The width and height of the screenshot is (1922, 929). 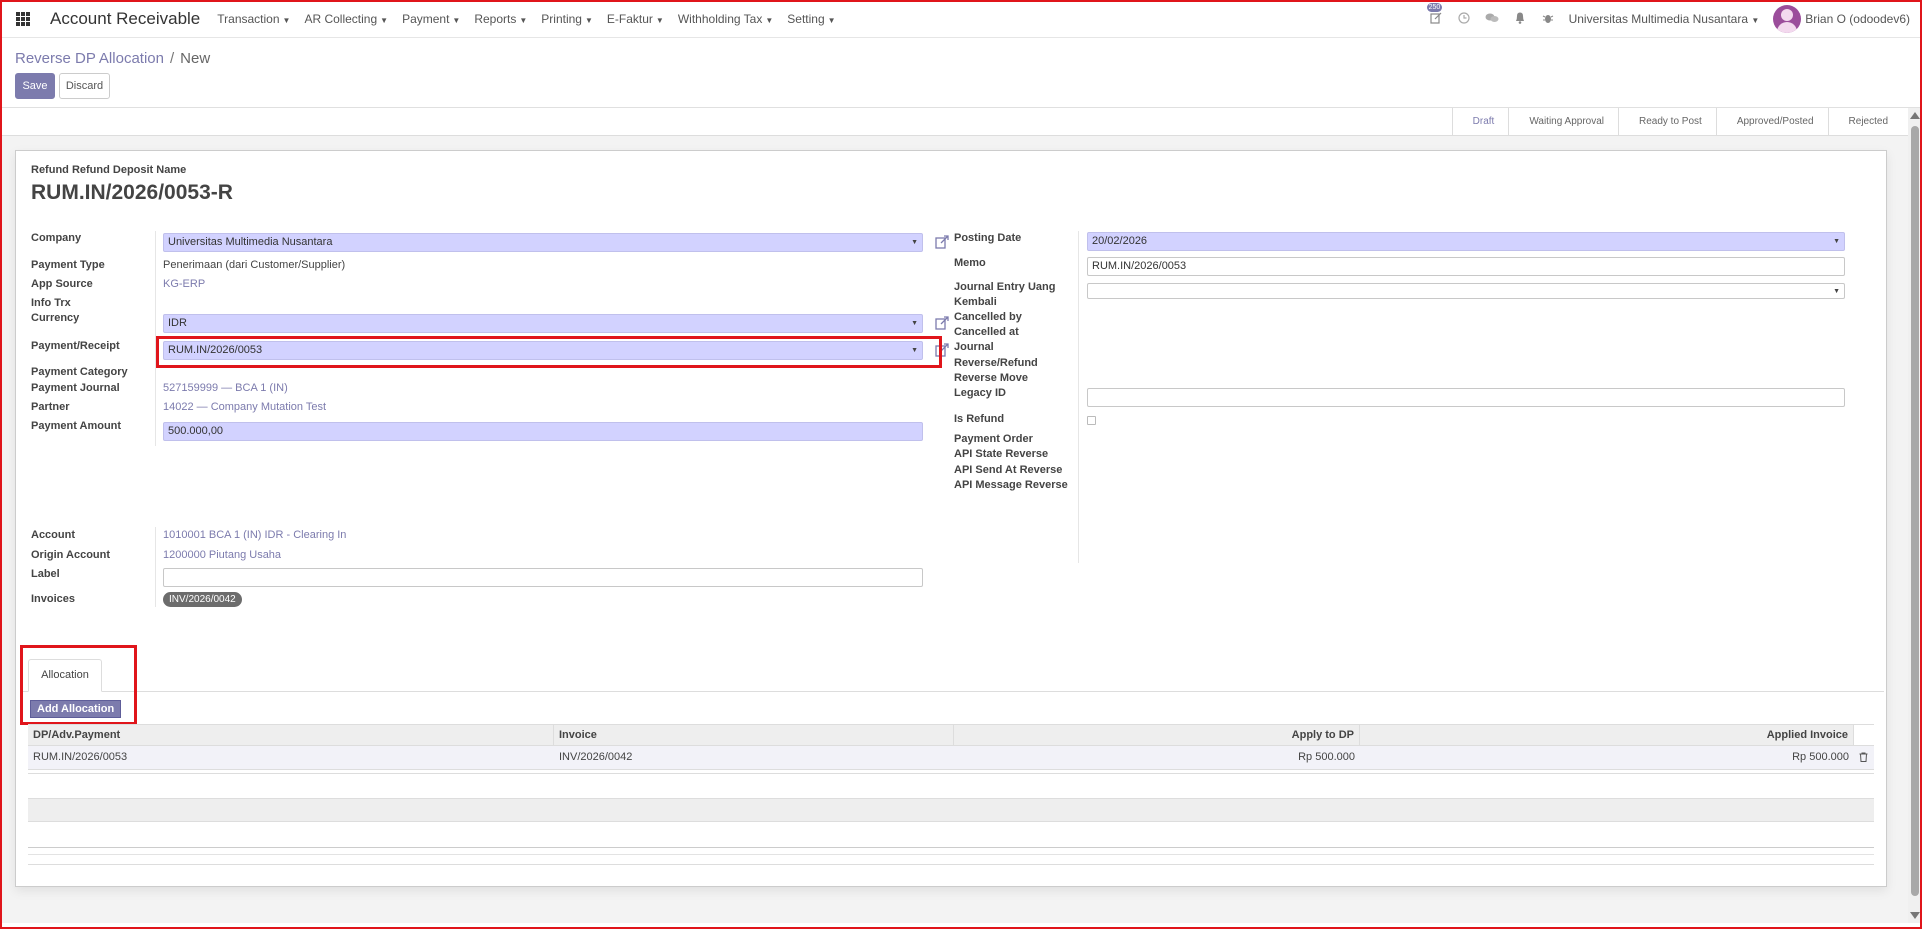 What do you see at coordinates (195, 58) in the screenshot?
I see `breadcrumb-current: New` at bounding box center [195, 58].